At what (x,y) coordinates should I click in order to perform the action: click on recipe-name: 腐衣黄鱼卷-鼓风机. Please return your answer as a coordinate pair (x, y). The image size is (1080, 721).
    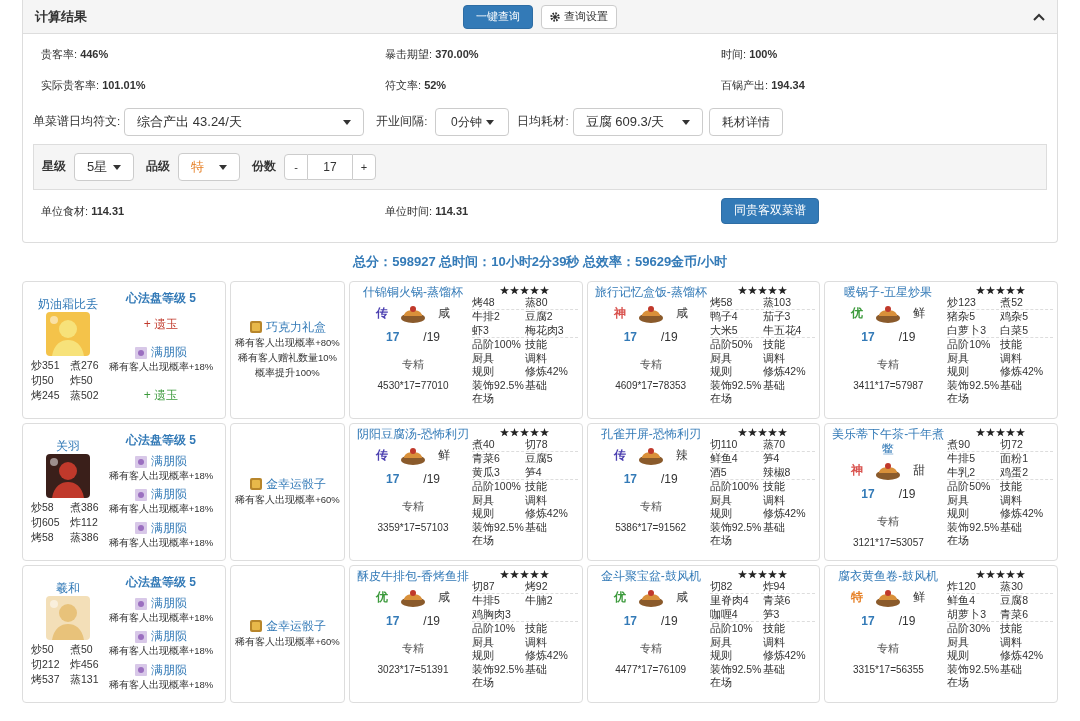
    Looking at the image, I should click on (888, 576).